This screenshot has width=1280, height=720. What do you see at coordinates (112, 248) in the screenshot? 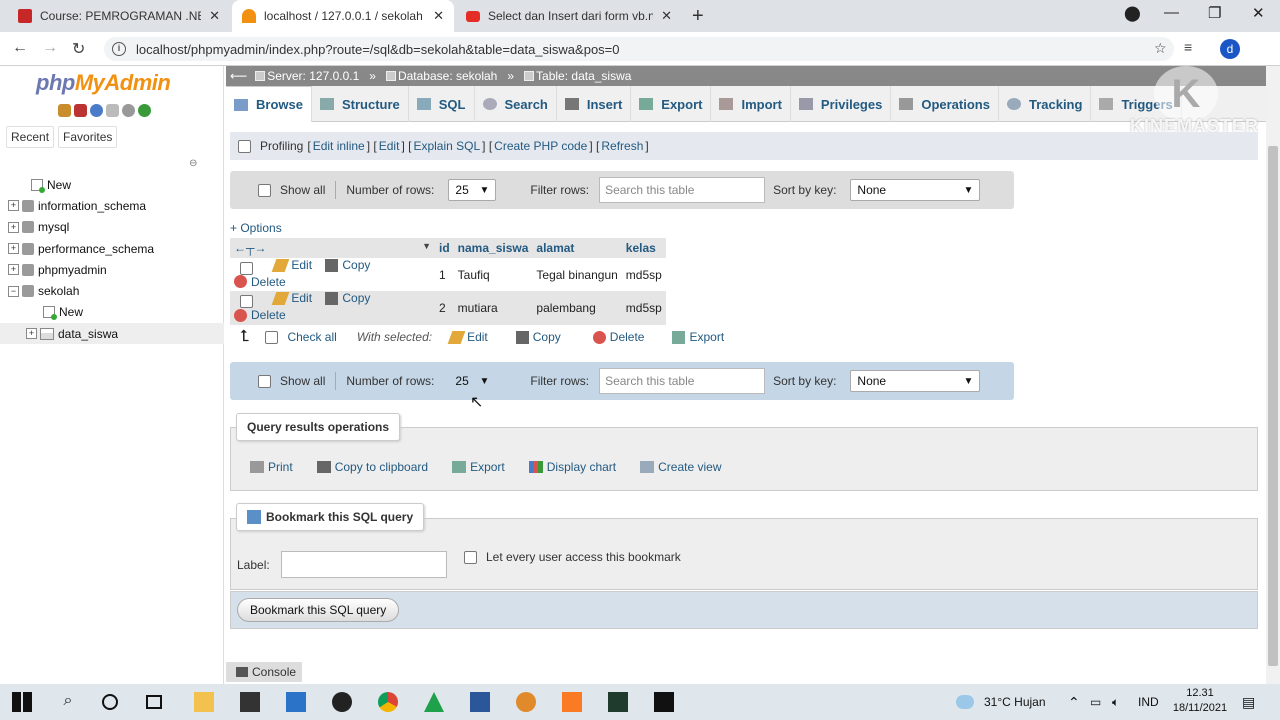
I see `tree-item-performance-schema: + performance_schema` at bounding box center [112, 248].